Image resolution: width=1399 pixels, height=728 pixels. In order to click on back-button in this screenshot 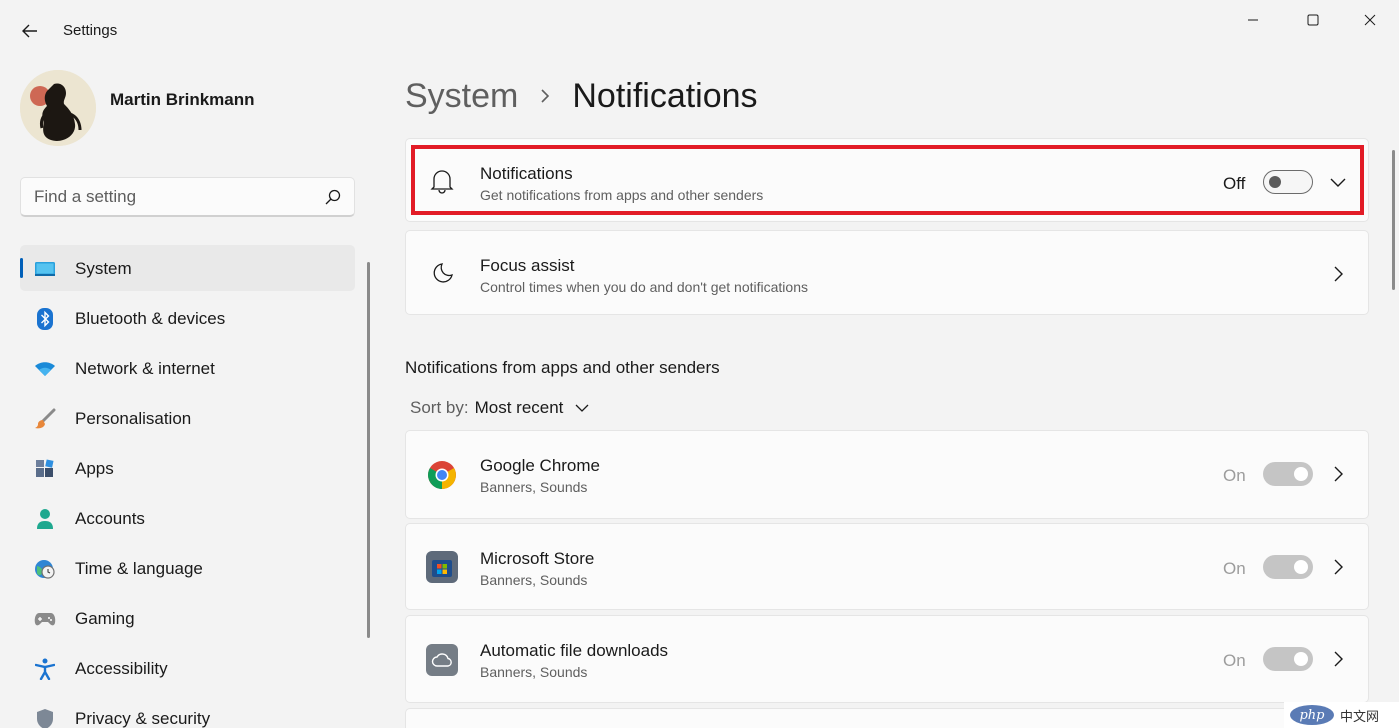, I will do `click(30, 31)`.